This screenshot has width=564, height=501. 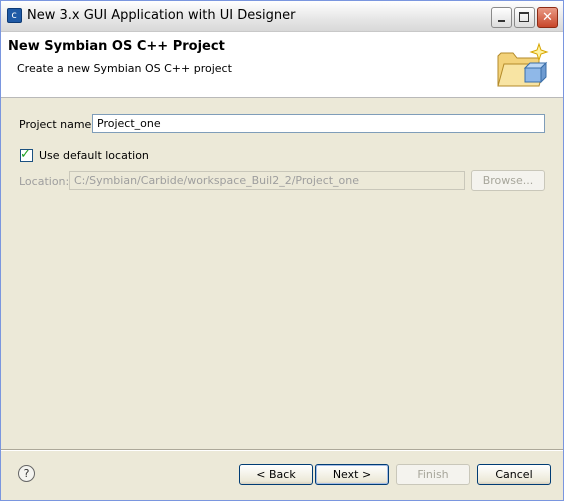 I want to click on project-name-input, so click(x=318, y=123).